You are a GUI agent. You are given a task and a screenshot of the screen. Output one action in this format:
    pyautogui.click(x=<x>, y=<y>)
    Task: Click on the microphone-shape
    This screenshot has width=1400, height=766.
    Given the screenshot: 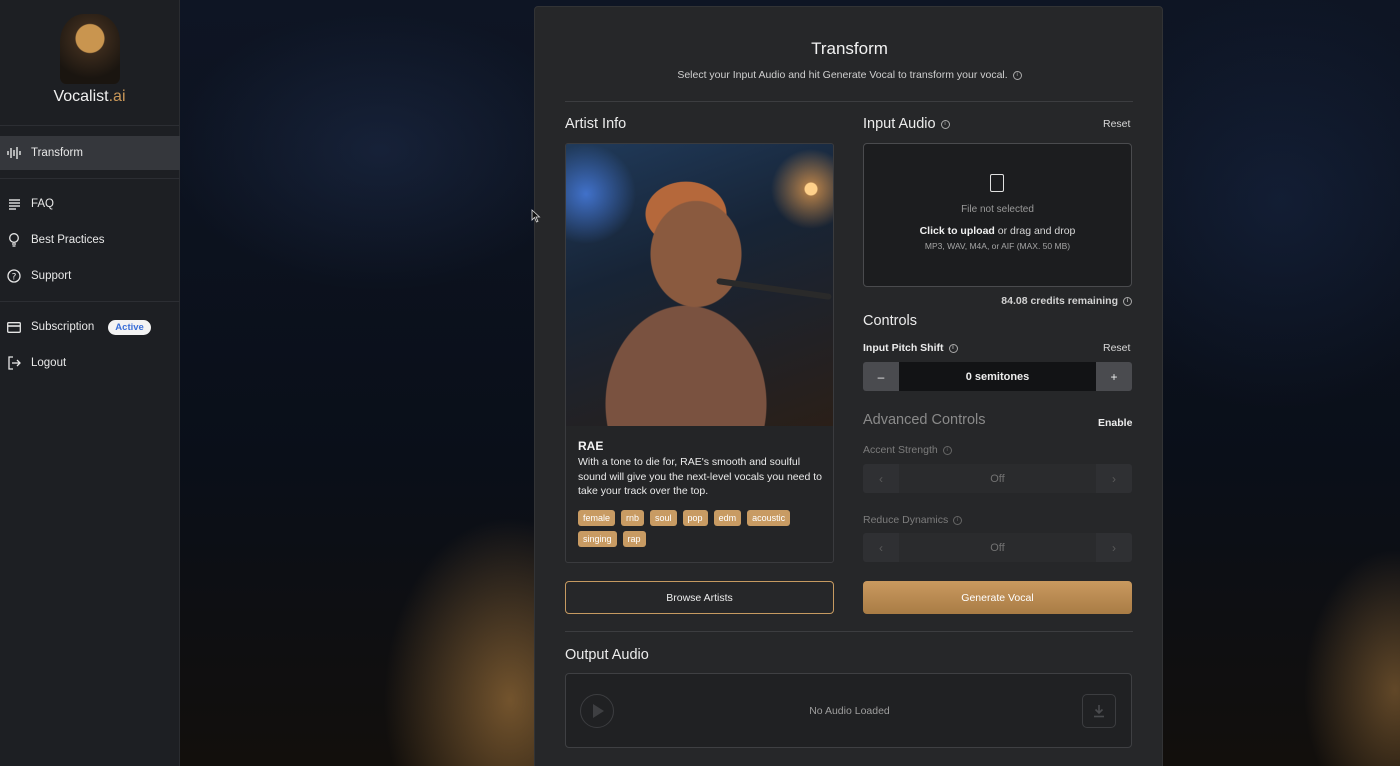 What is the action you would take?
    pyautogui.click(x=774, y=289)
    